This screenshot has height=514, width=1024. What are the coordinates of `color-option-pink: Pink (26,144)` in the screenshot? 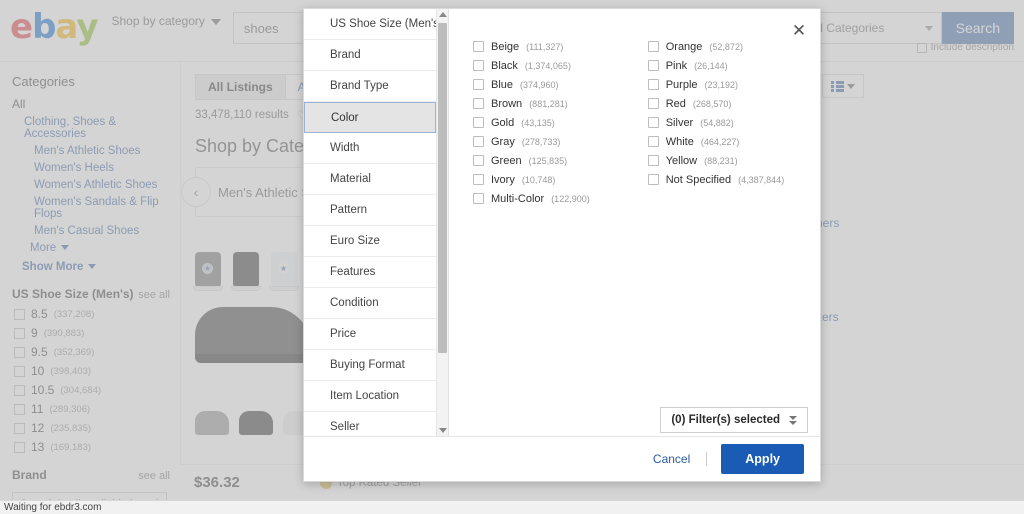 It's located at (715, 65).